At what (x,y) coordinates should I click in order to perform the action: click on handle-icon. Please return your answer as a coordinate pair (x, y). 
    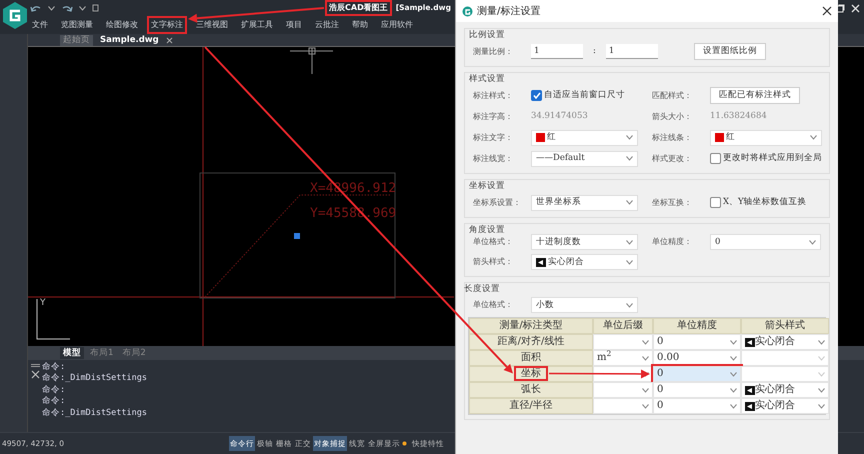
    Looking at the image, I should click on (35, 365).